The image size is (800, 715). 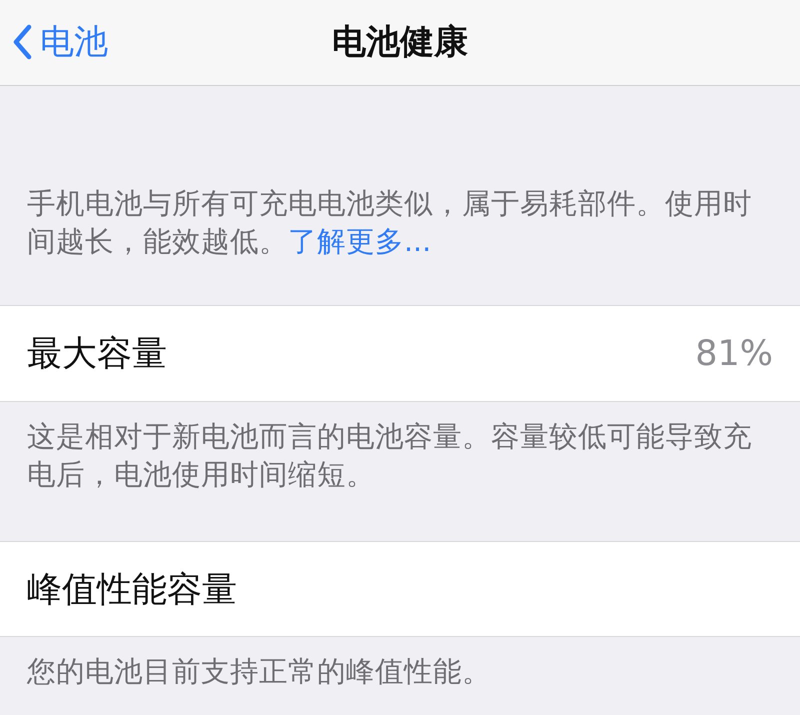 What do you see at coordinates (22, 42) in the screenshot?
I see `chevron-left-icon` at bounding box center [22, 42].